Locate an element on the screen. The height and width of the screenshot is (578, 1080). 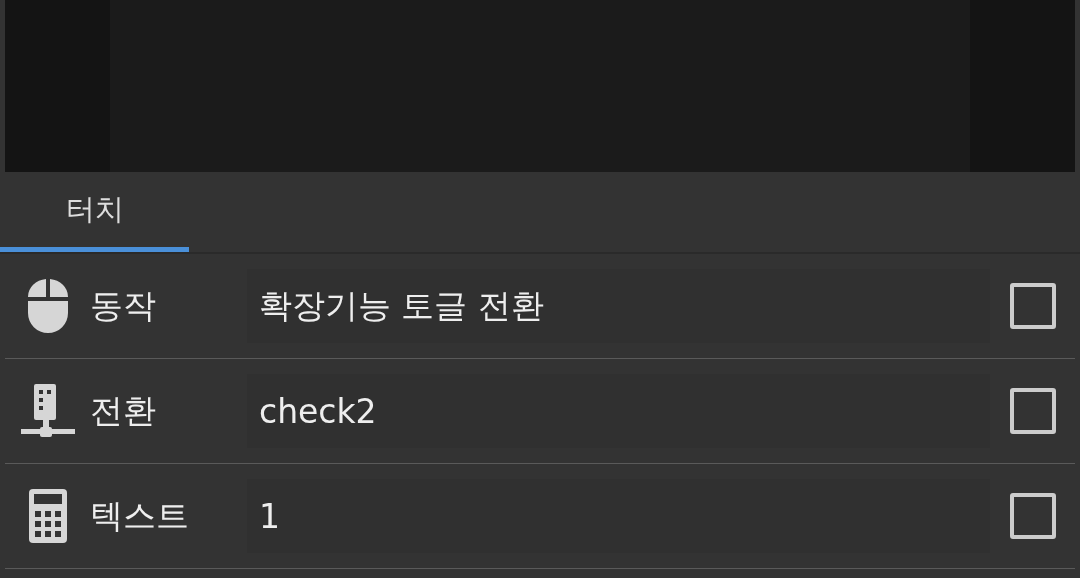
tab: 터치 is located at coordinates (94, 212).